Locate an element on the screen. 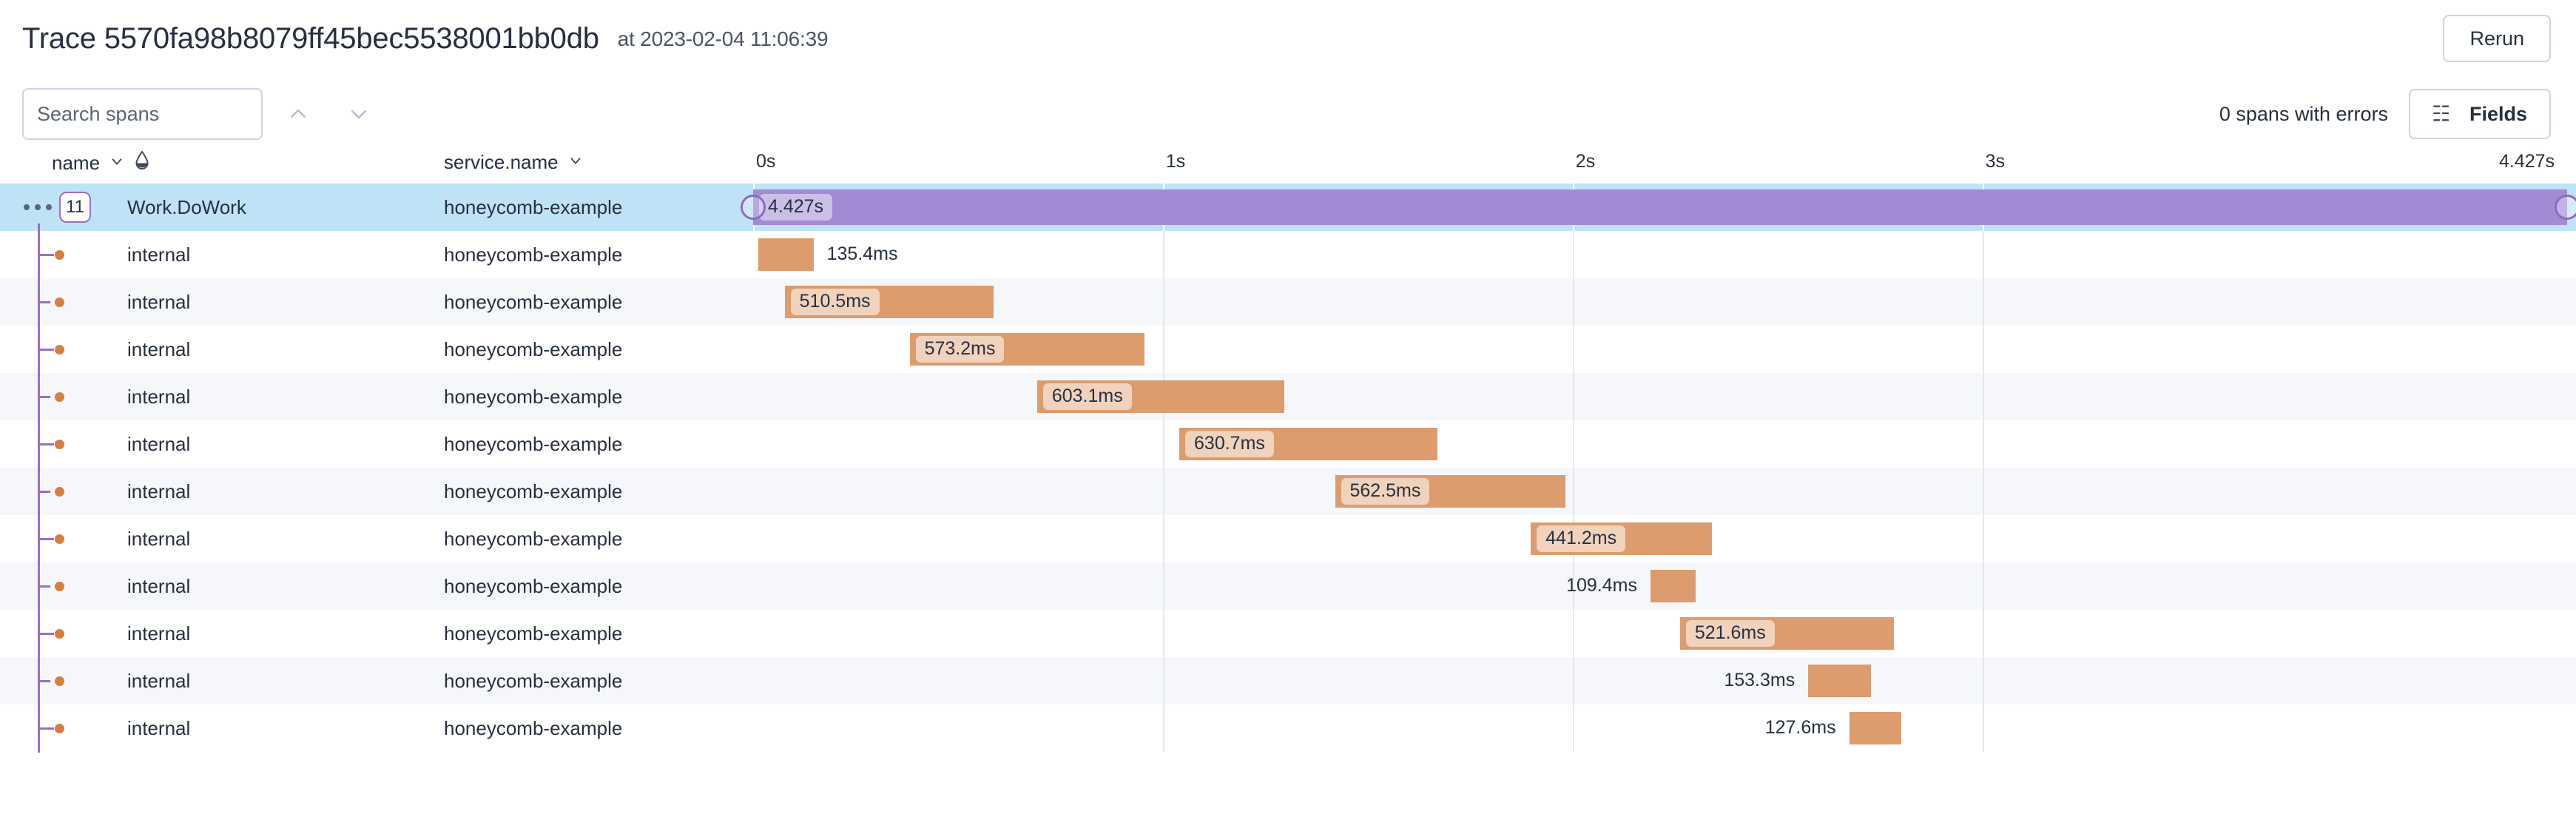 The height and width of the screenshot is (817, 2576). table-row-root: 4.427s 11 Work.DoWork honeycomb-example is located at coordinates (1288, 208).